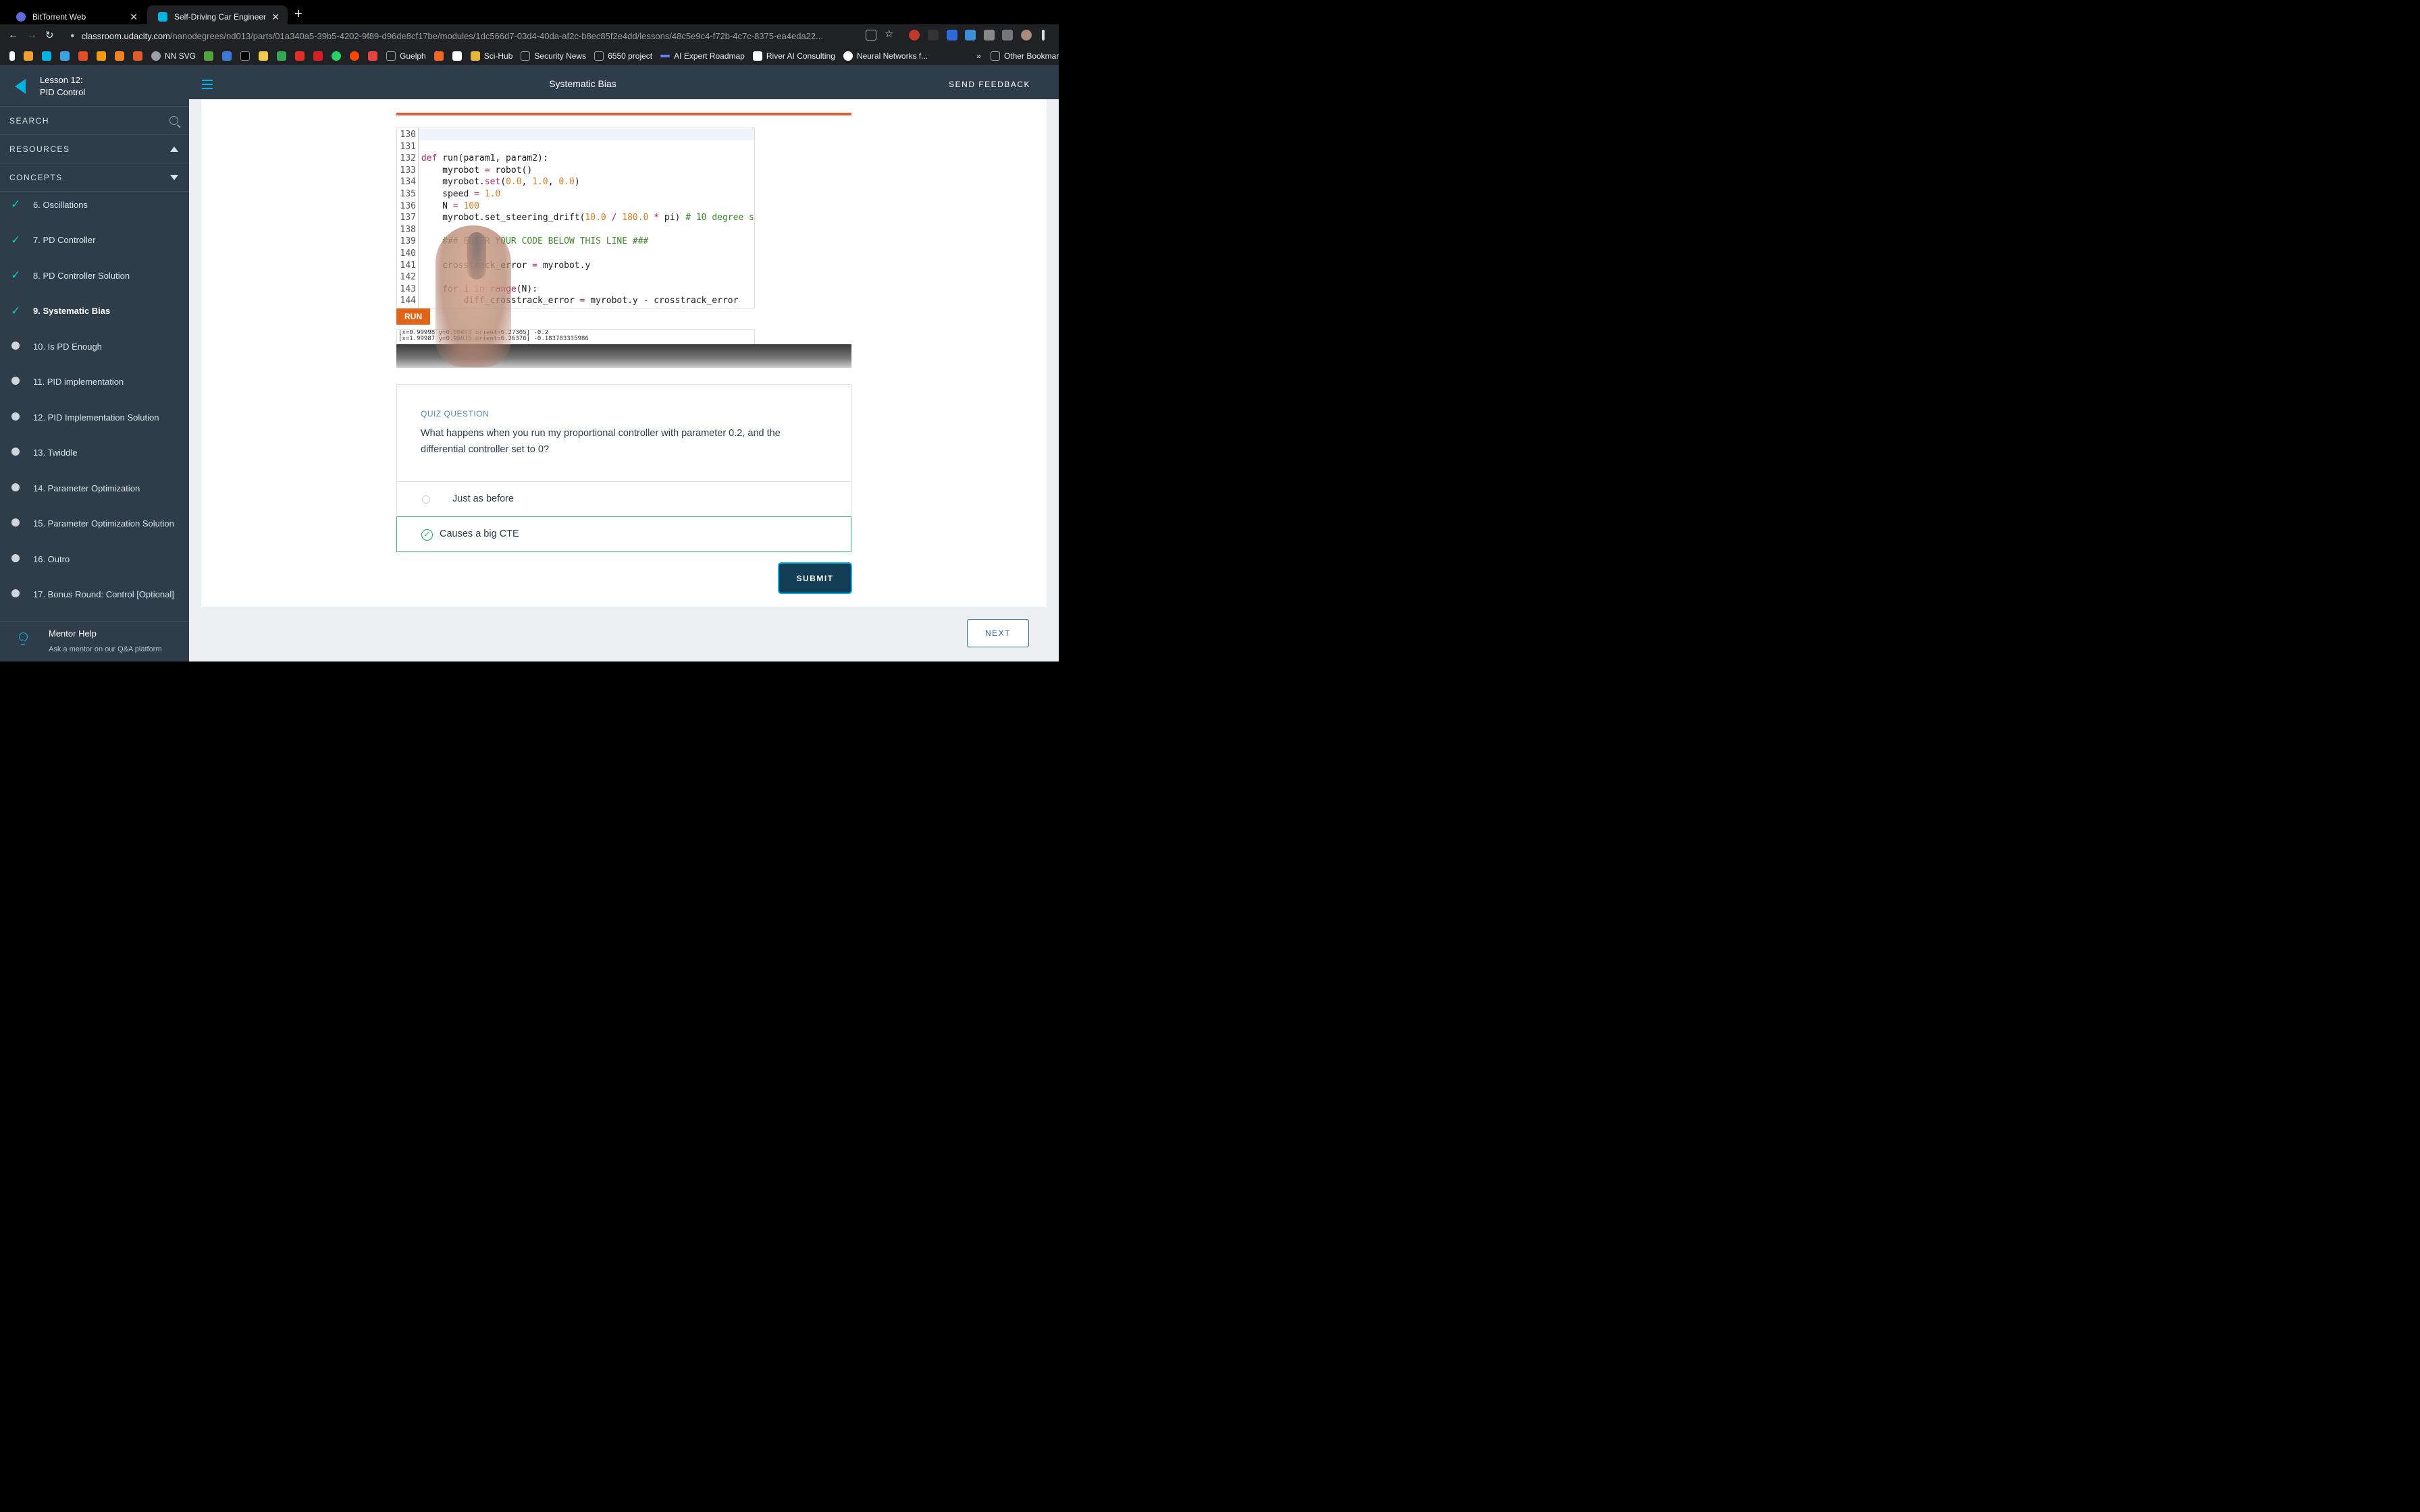 The width and height of the screenshot is (2420, 1512). I want to click on sidebar-concept-item: ✓ 9. Systematic Bias, so click(94, 311).